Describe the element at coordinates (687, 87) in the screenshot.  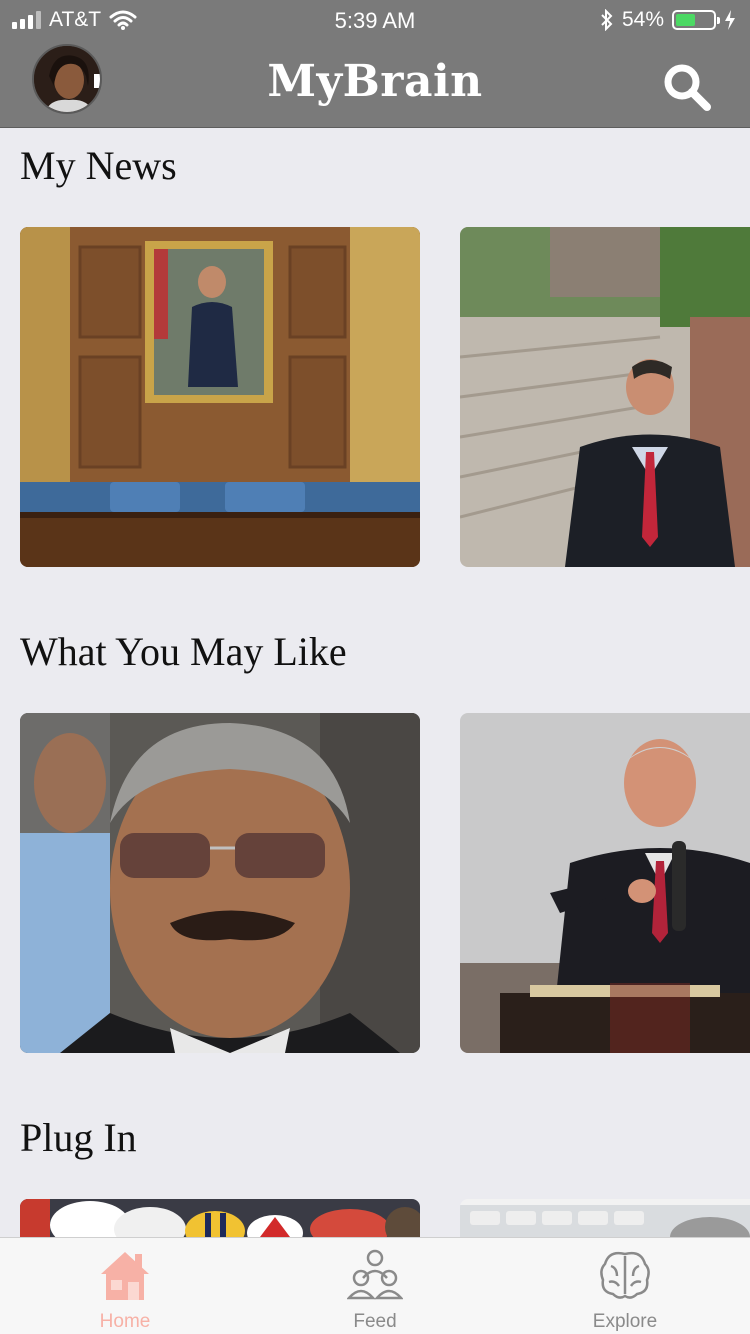
I see `search-icon` at that location.